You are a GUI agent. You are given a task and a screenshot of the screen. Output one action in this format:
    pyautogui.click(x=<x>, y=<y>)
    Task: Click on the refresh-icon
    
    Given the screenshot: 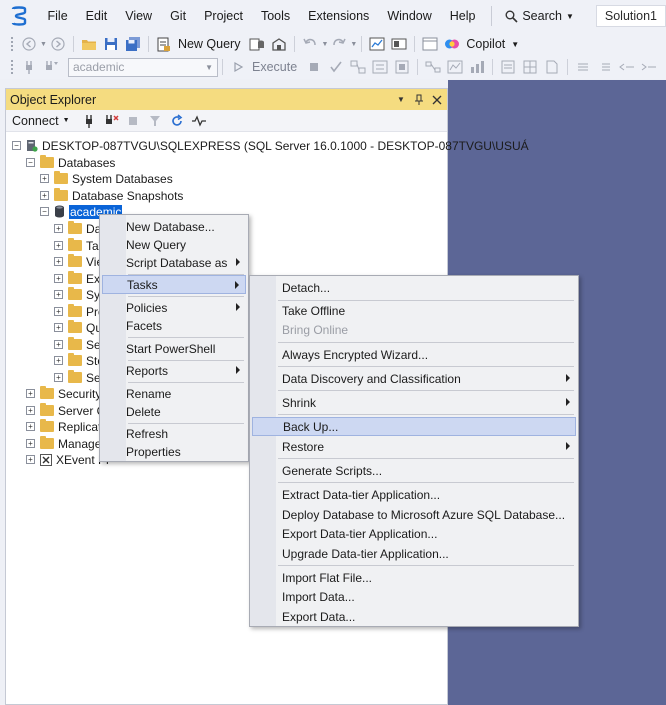 What is the action you would take?
    pyautogui.click(x=177, y=121)
    